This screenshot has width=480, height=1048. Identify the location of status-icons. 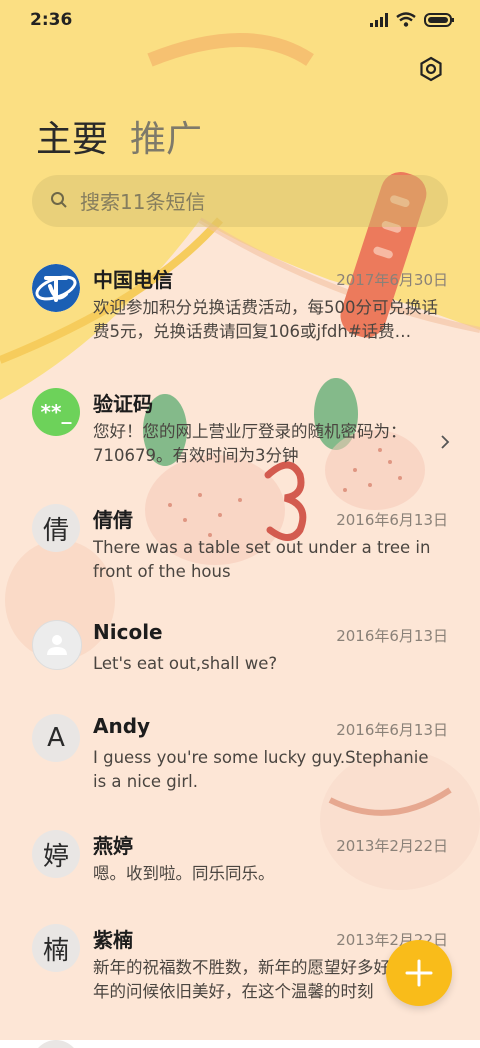
(412, 19).